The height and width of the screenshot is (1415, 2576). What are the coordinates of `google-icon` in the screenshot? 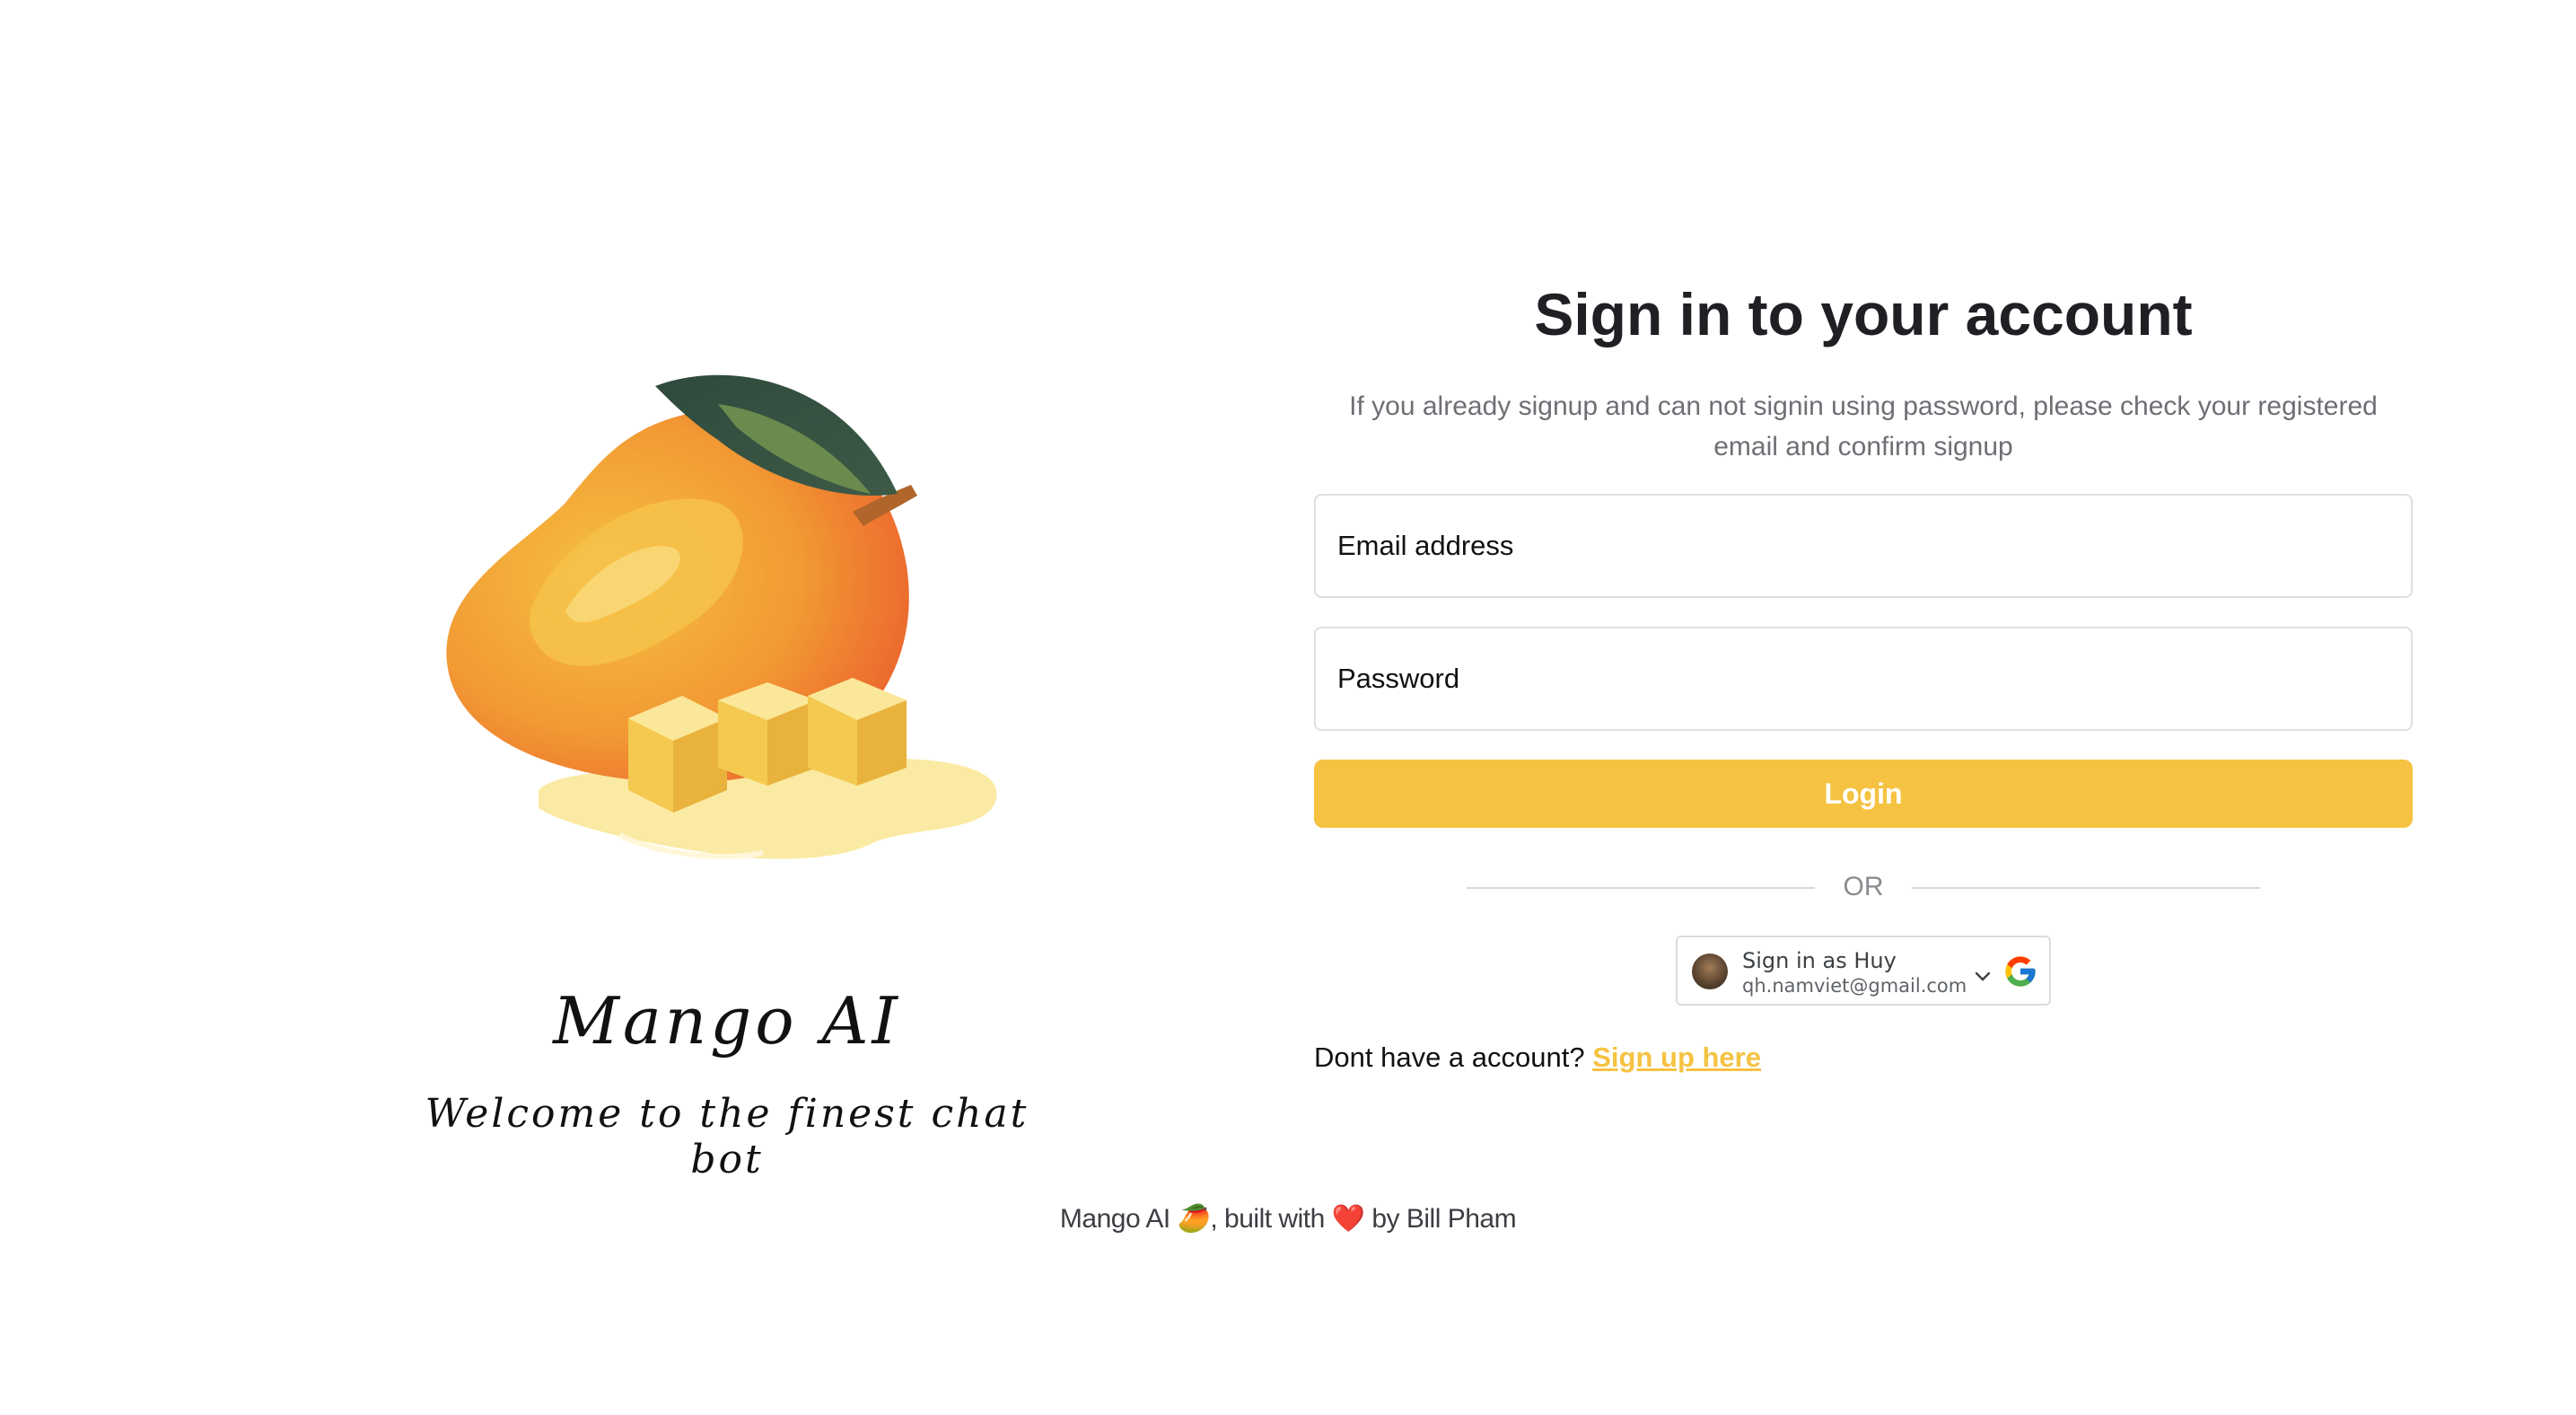 It's located at (2021, 971).